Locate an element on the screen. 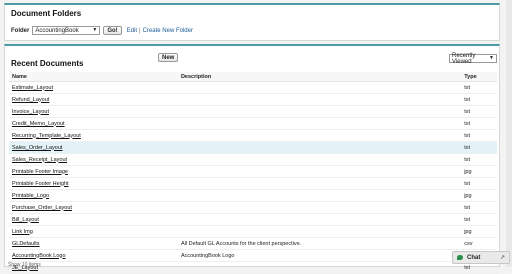 The width and height of the screenshot is (512, 274). cell-name: Printable_Logo is located at coordinates (95, 196).